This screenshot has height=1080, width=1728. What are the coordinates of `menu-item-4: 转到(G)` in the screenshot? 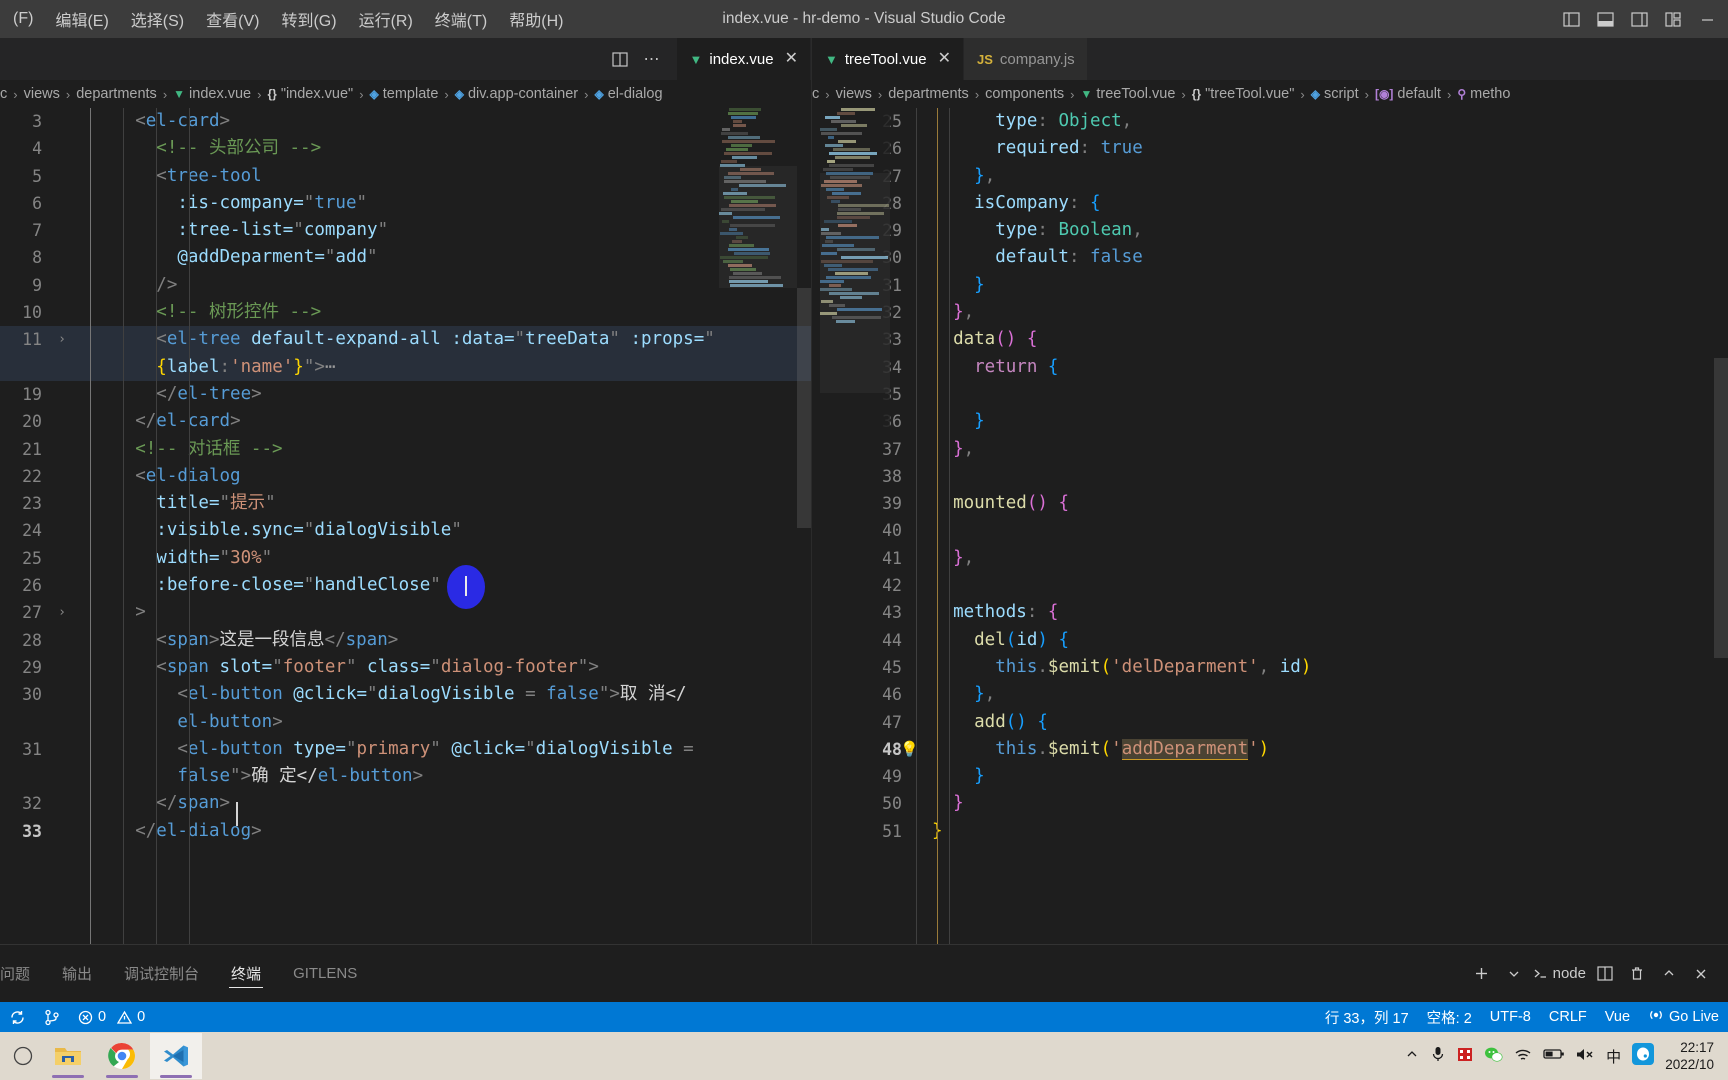 It's located at (308, 19).